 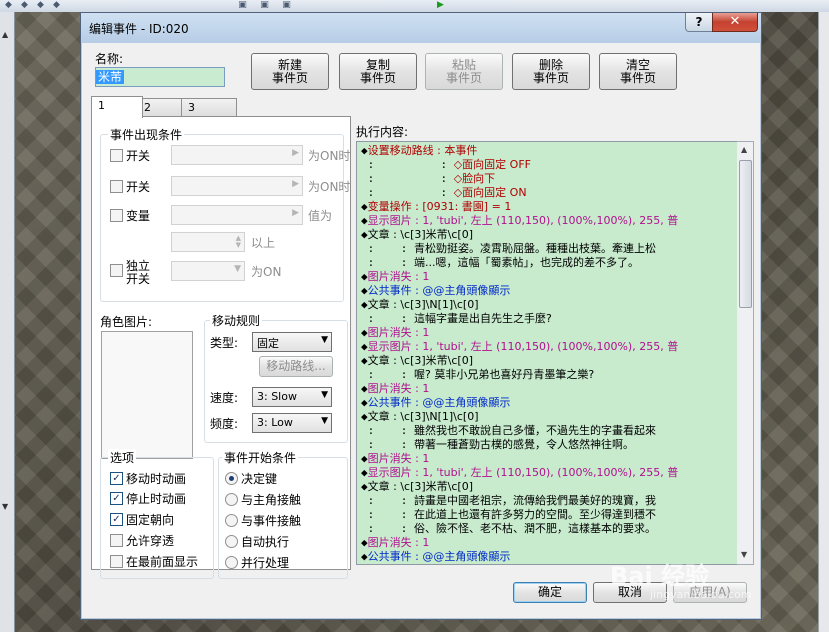 I want to click on map-scrollbar, so click(x=823, y=322).